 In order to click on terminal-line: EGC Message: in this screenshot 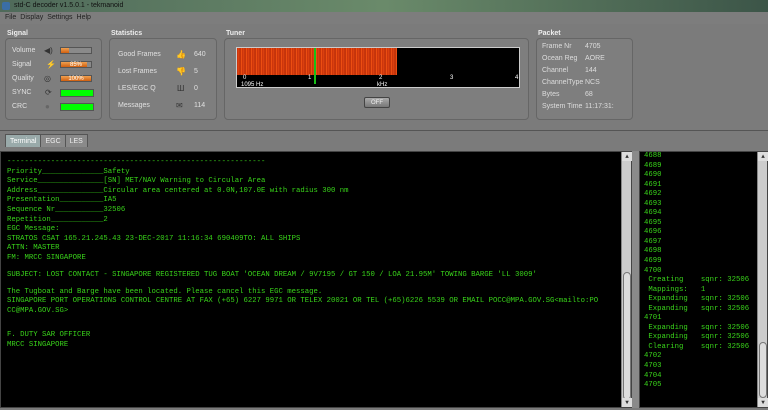, I will do `click(33, 229)`.